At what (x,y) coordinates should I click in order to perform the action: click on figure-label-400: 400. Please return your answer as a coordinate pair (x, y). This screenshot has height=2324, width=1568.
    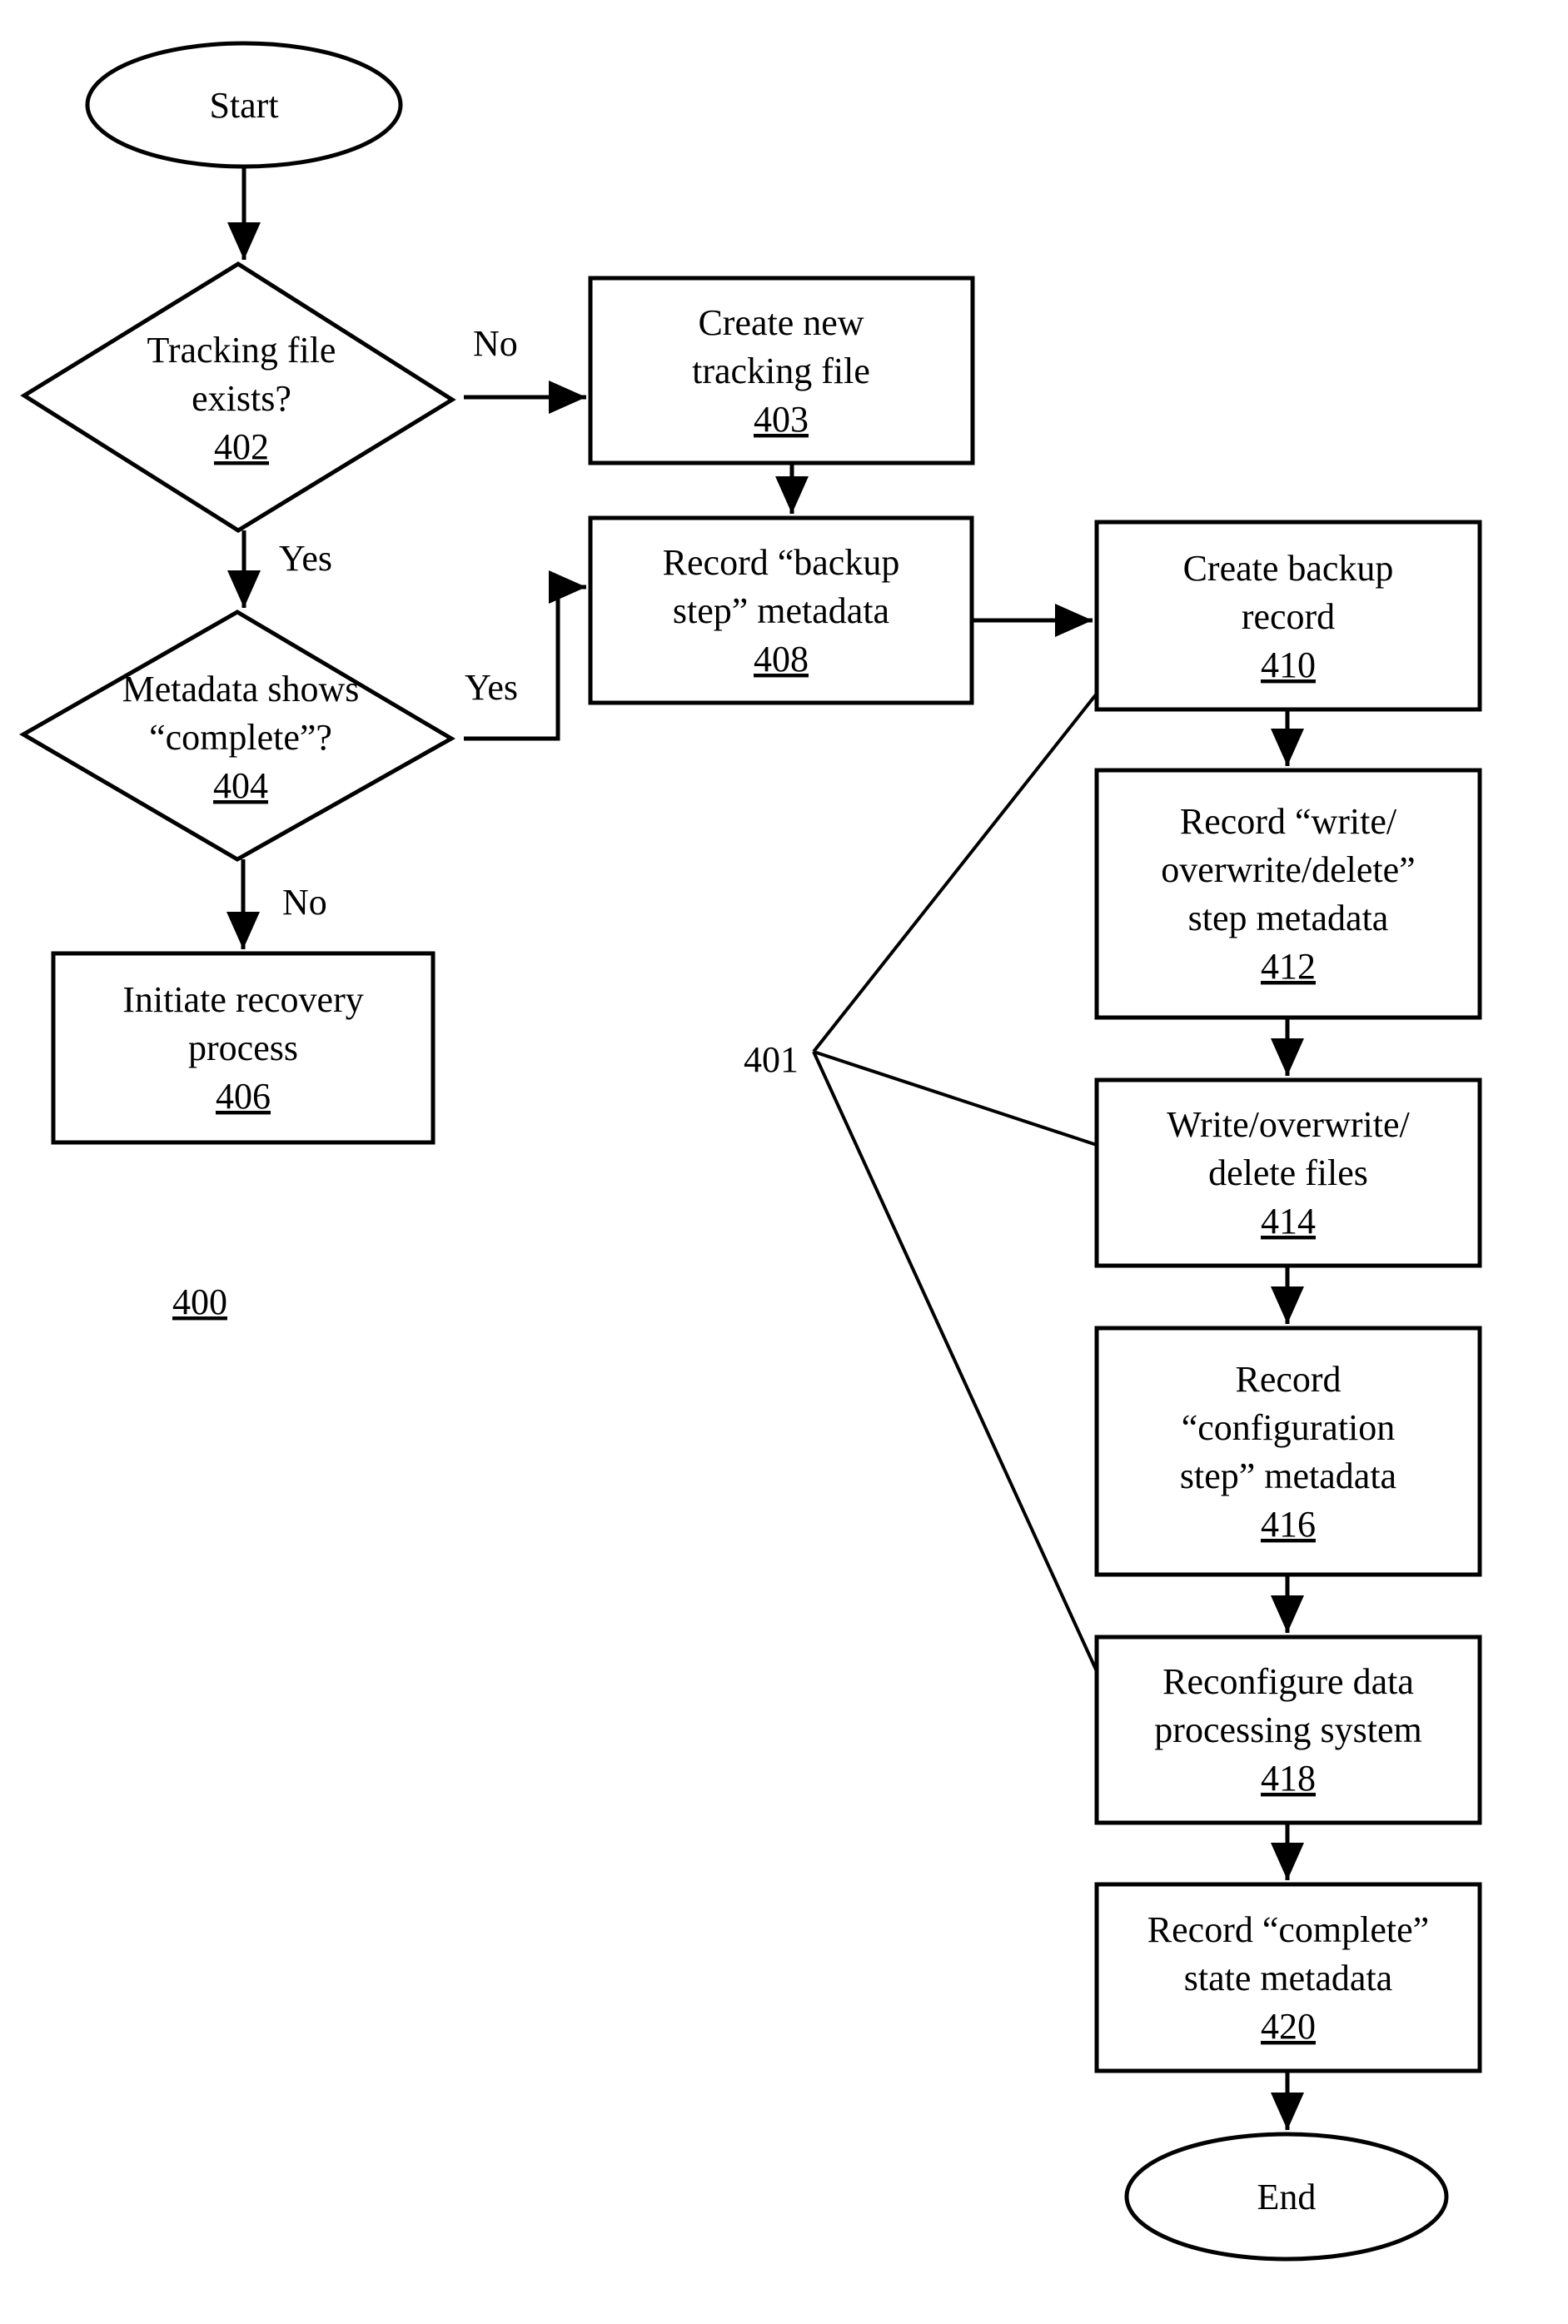
    Looking at the image, I should click on (199, 1301).